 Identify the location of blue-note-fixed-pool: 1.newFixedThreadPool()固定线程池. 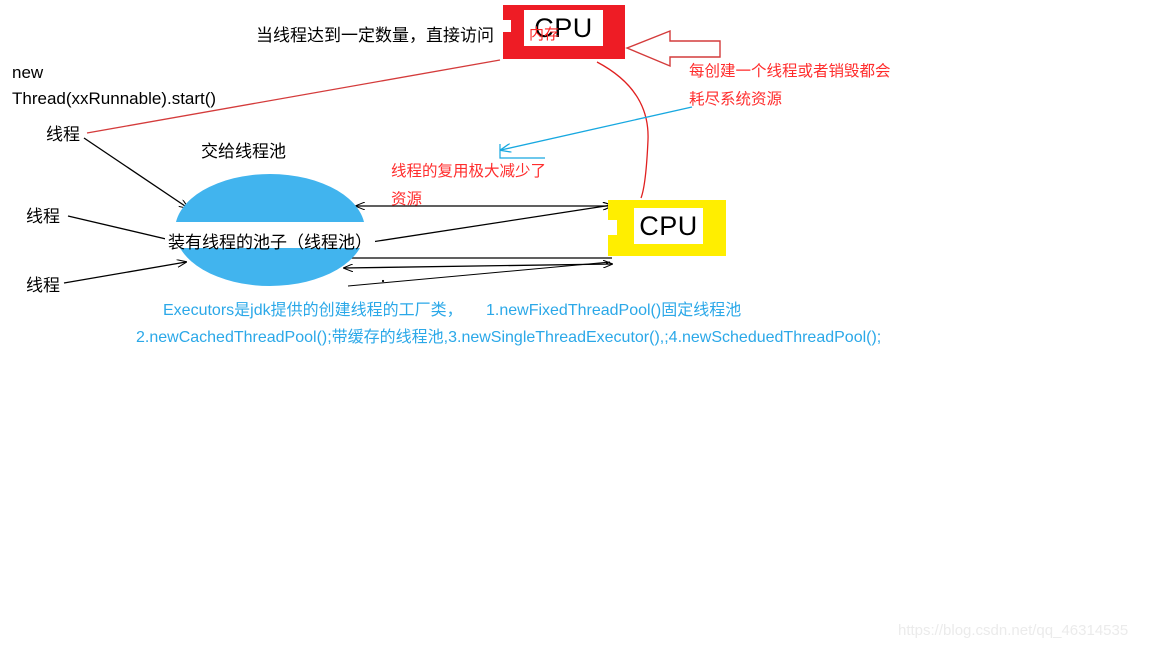
(614, 310).